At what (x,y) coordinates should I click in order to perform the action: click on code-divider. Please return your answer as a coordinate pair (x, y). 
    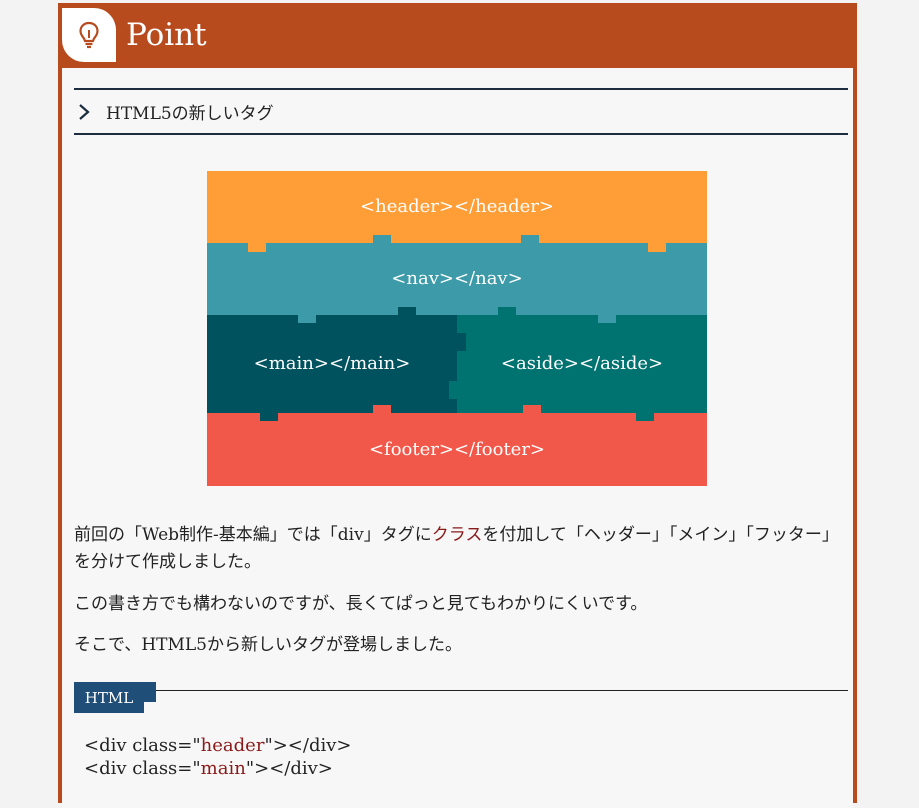
    Looking at the image, I should click on (502, 690).